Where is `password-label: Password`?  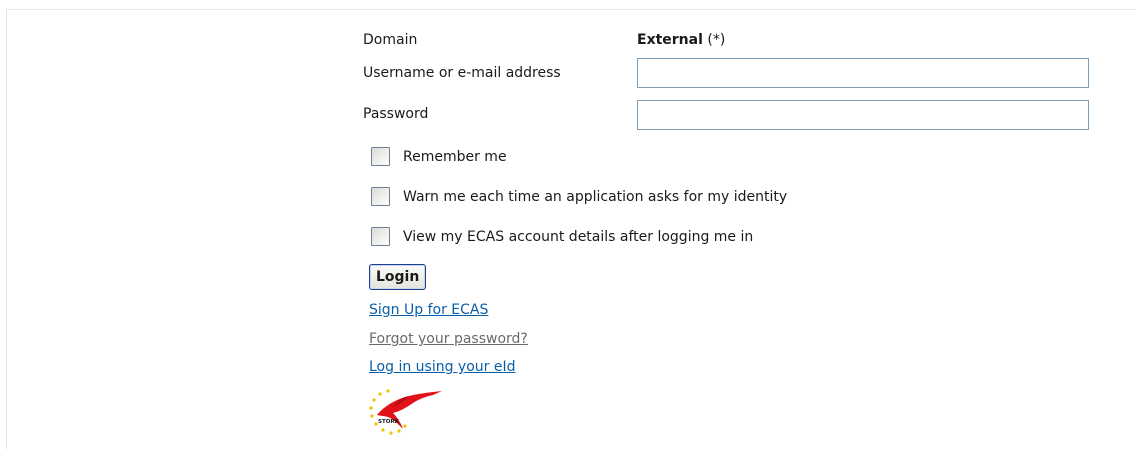
password-label: Password is located at coordinates (396, 114).